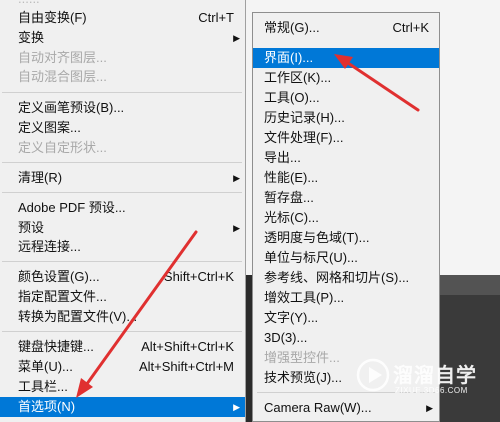 The height and width of the screenshot is (422, 500). I want to click on menu-item-shortcut: Ctrl+T, so click(216, 17).